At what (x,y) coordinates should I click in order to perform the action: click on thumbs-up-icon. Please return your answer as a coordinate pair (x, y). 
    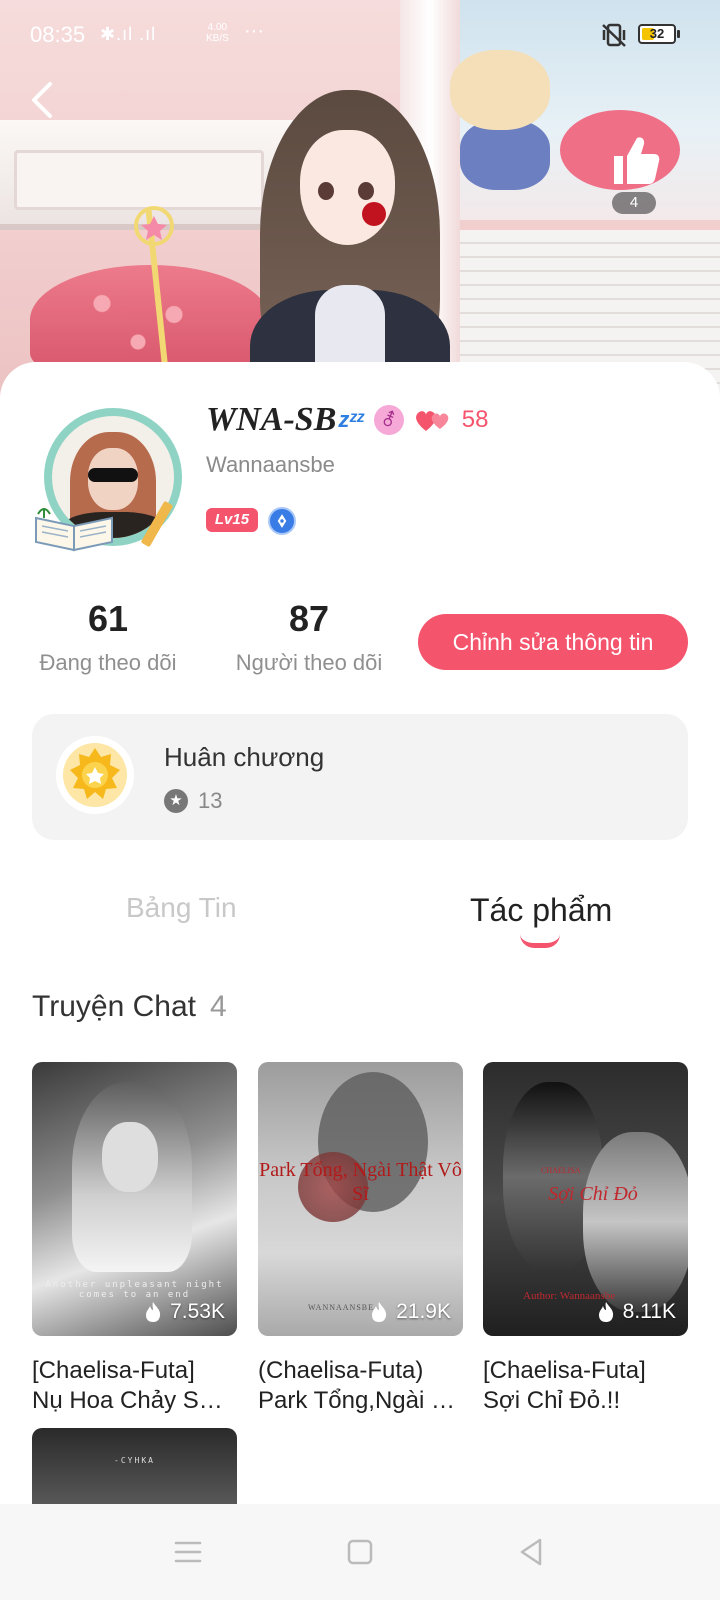
    Looking at the image, I should click on (634, 160).